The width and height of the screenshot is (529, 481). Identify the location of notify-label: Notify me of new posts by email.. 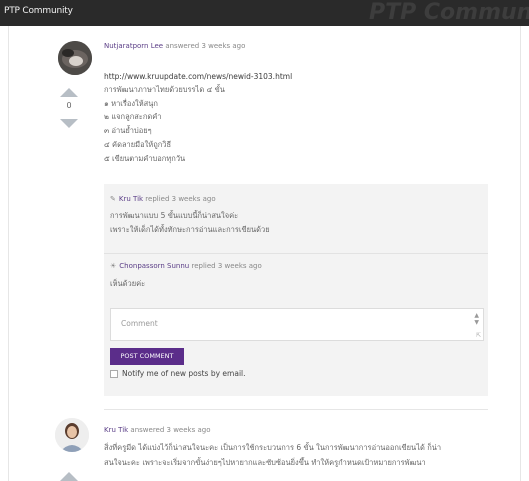
(184, 373).